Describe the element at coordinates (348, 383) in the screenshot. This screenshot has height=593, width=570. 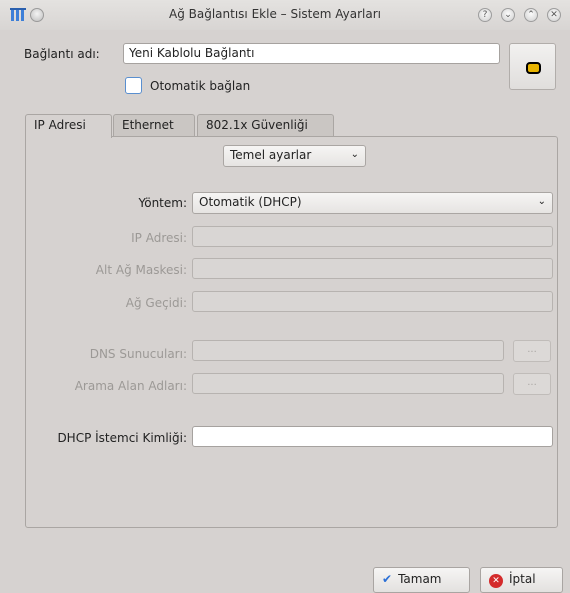
I see `search-domains-input` at that location.